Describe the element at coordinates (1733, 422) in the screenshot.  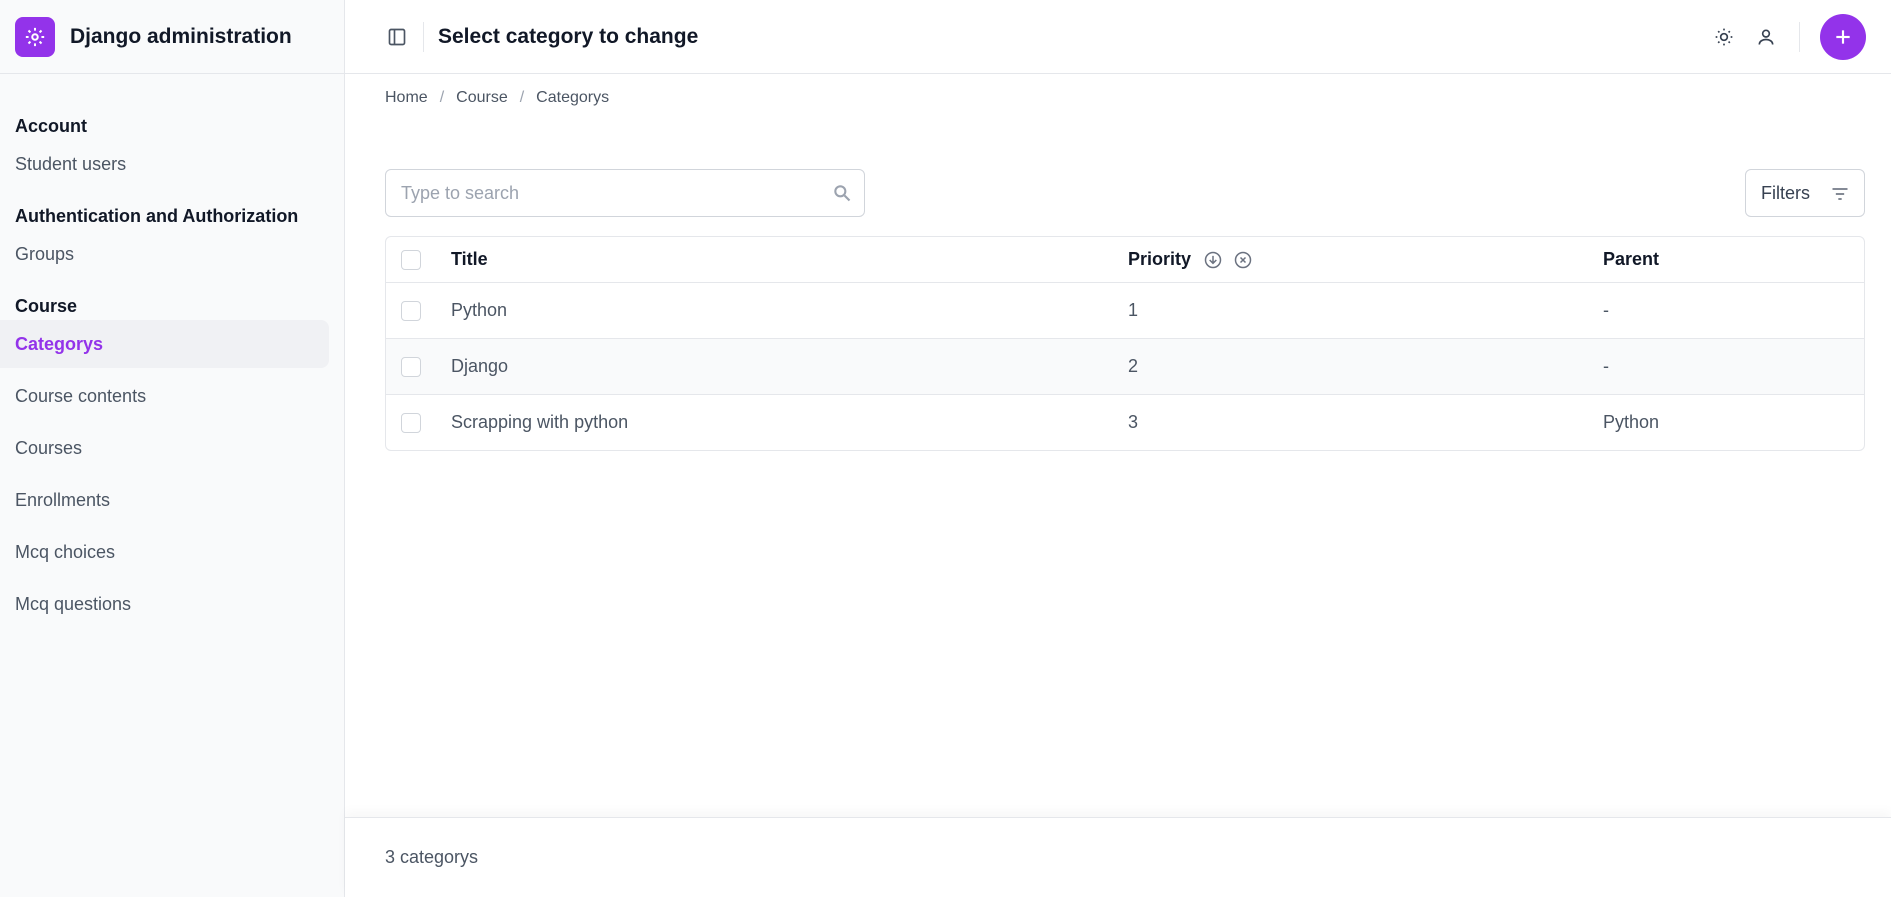
I see `row-parent: Python` at that location.